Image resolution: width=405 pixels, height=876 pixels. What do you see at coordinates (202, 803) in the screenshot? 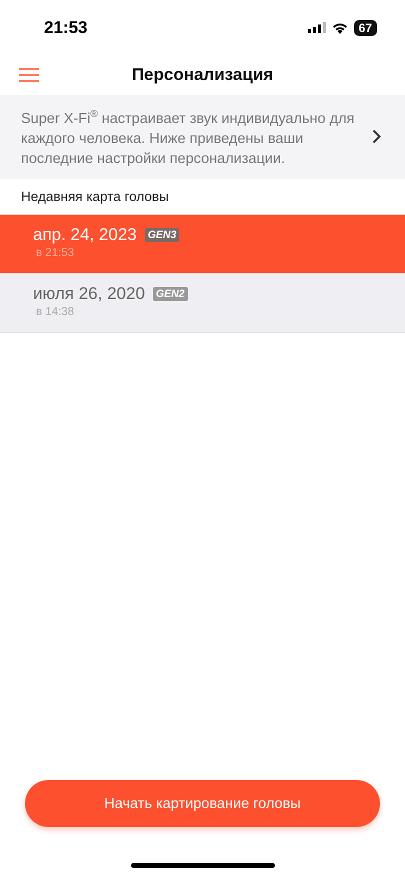
I see `start-mapping-button: Начать картирование головы` at bounding box center [202, 803].